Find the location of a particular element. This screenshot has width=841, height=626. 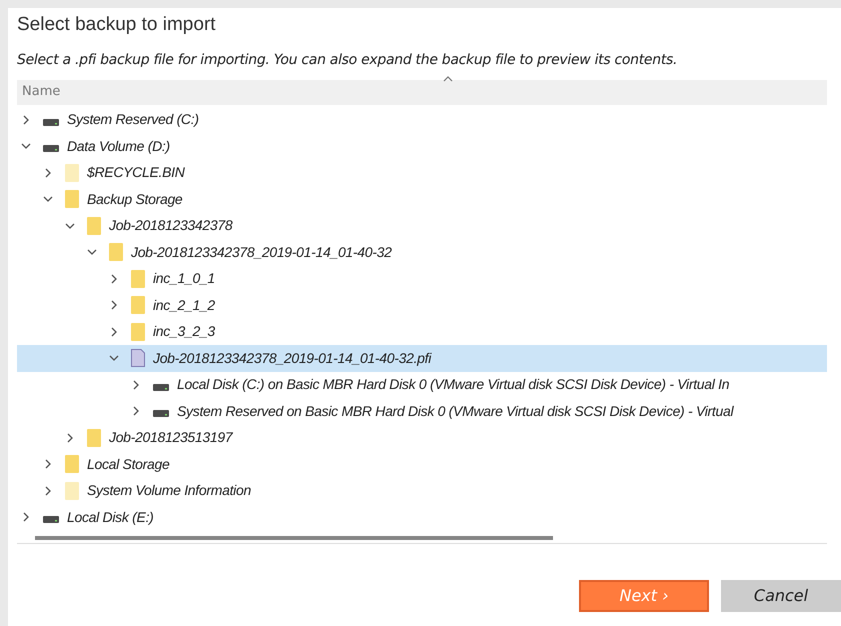

tree-label: Job-2018123342378 is located at coordinates (170, 226).